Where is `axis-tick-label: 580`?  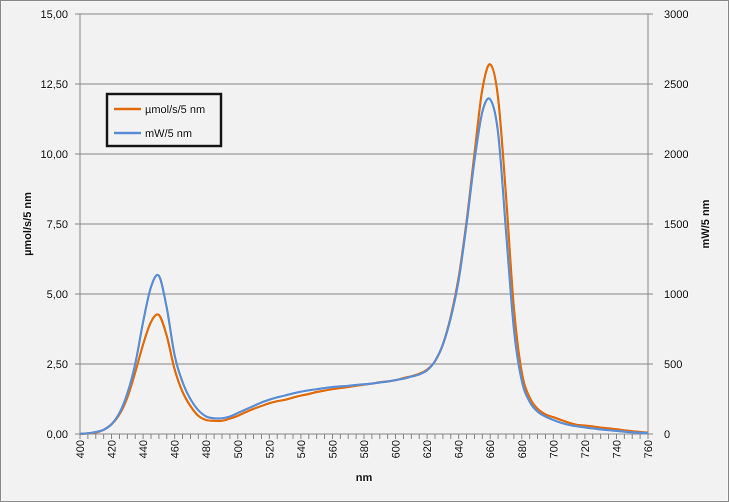
axis-tick-label: 580 is located at coordinates (365, 449).